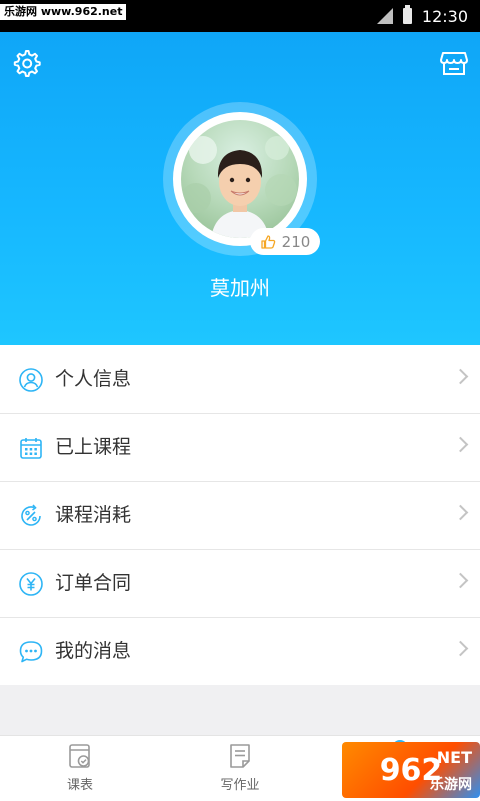 This screenshot has height=801, width=480. Describe the element at coordinates (63, 12) in the screenshot. I see `watermark-label: 乐游网 www.962.net` at that location.